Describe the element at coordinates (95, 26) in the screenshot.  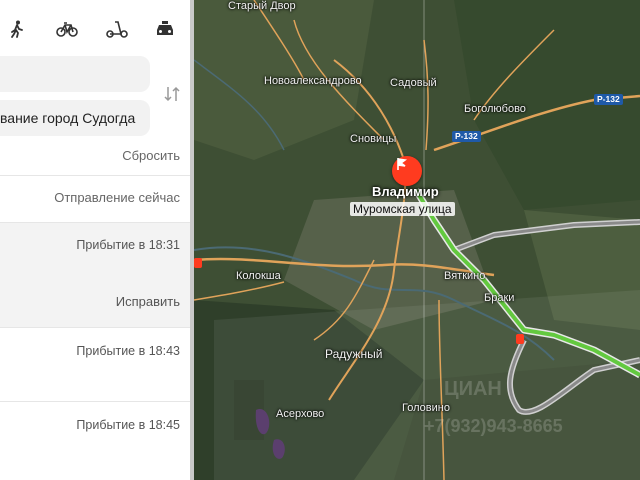
I see `transport-mode-bar` at that location.